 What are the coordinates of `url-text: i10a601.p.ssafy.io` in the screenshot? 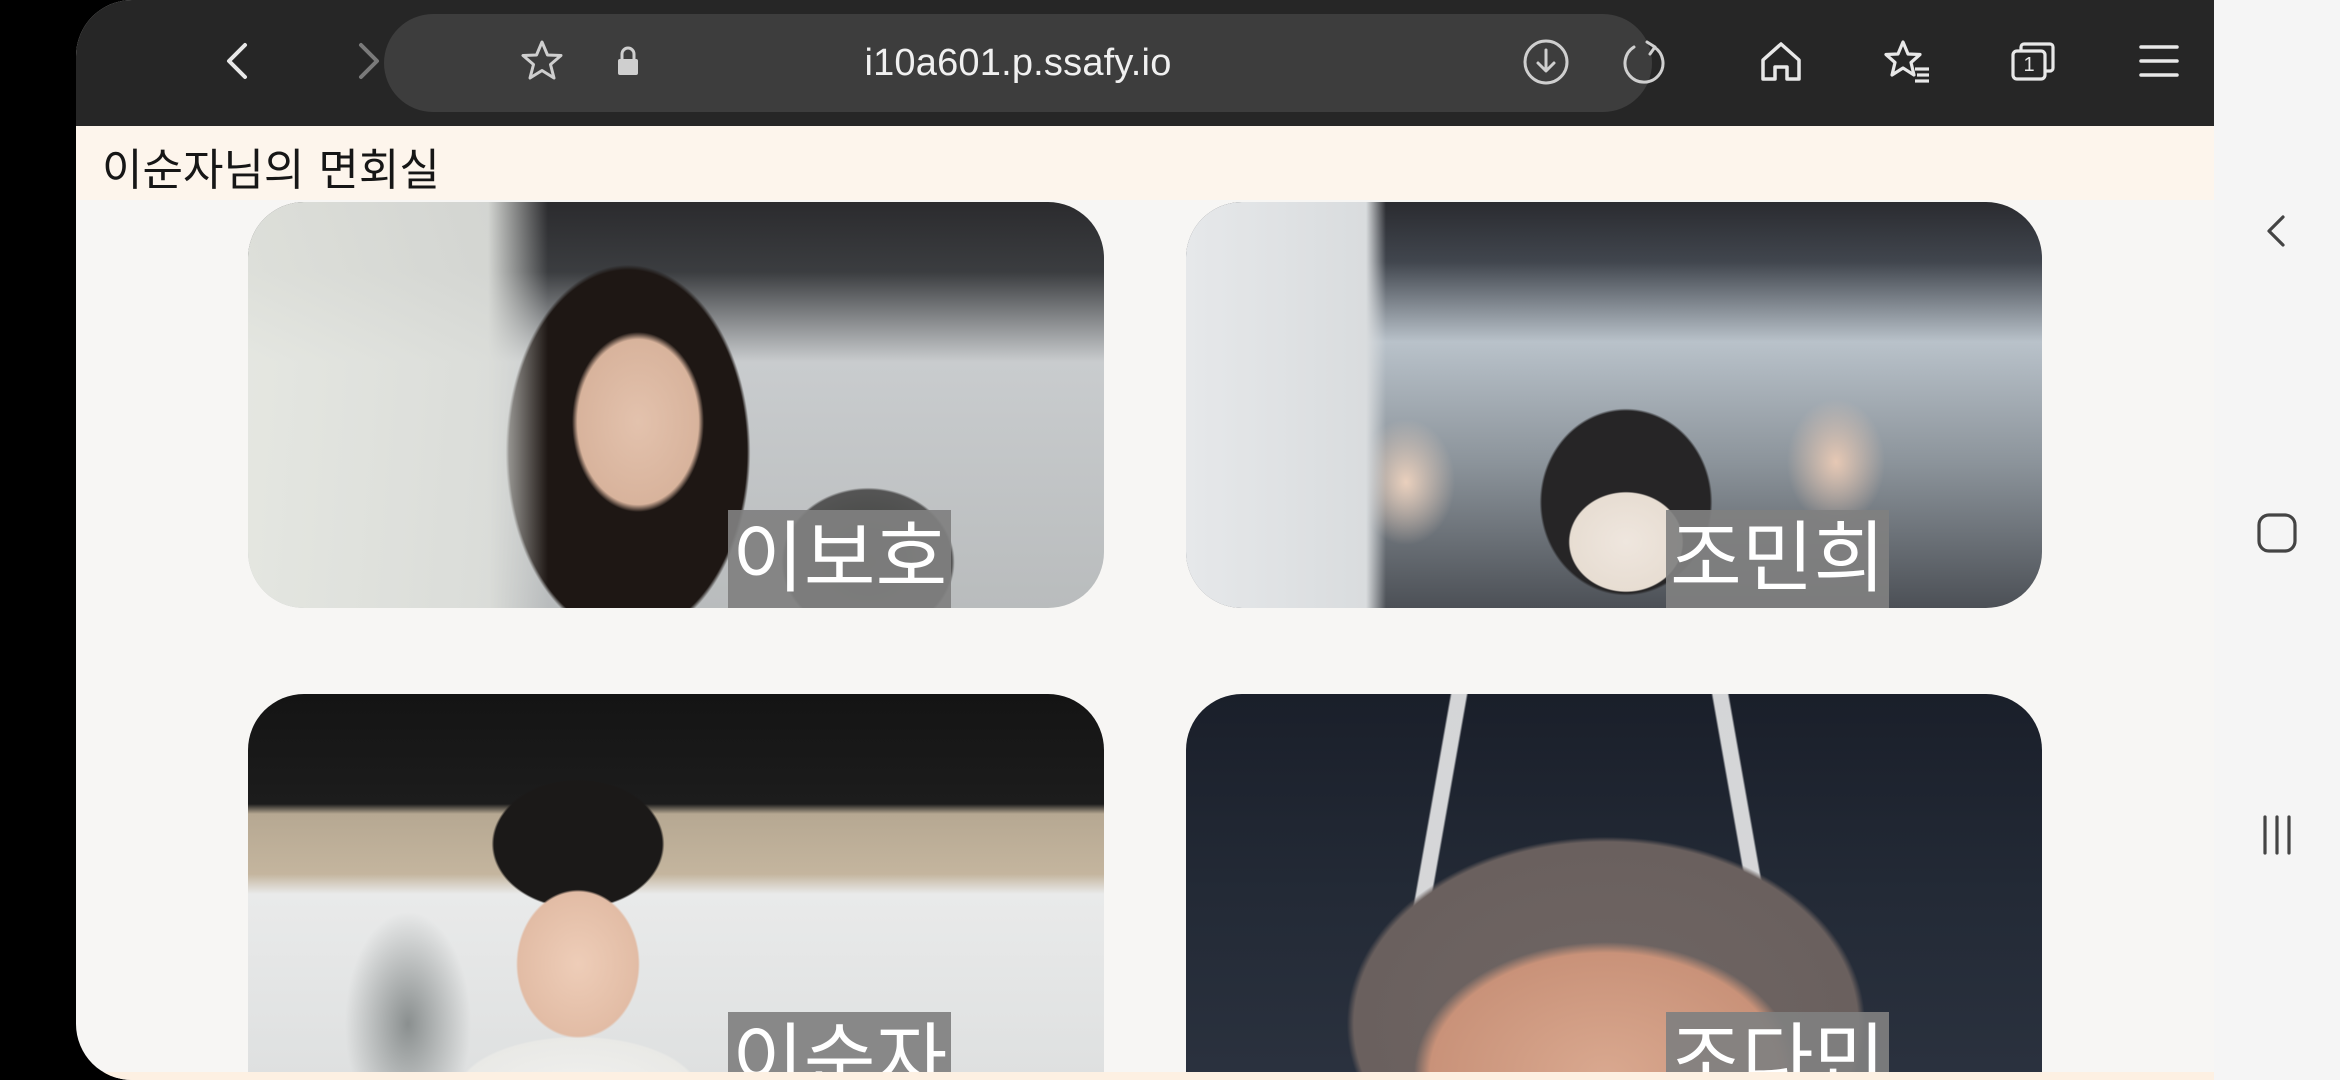 It's located at (1018, 63).